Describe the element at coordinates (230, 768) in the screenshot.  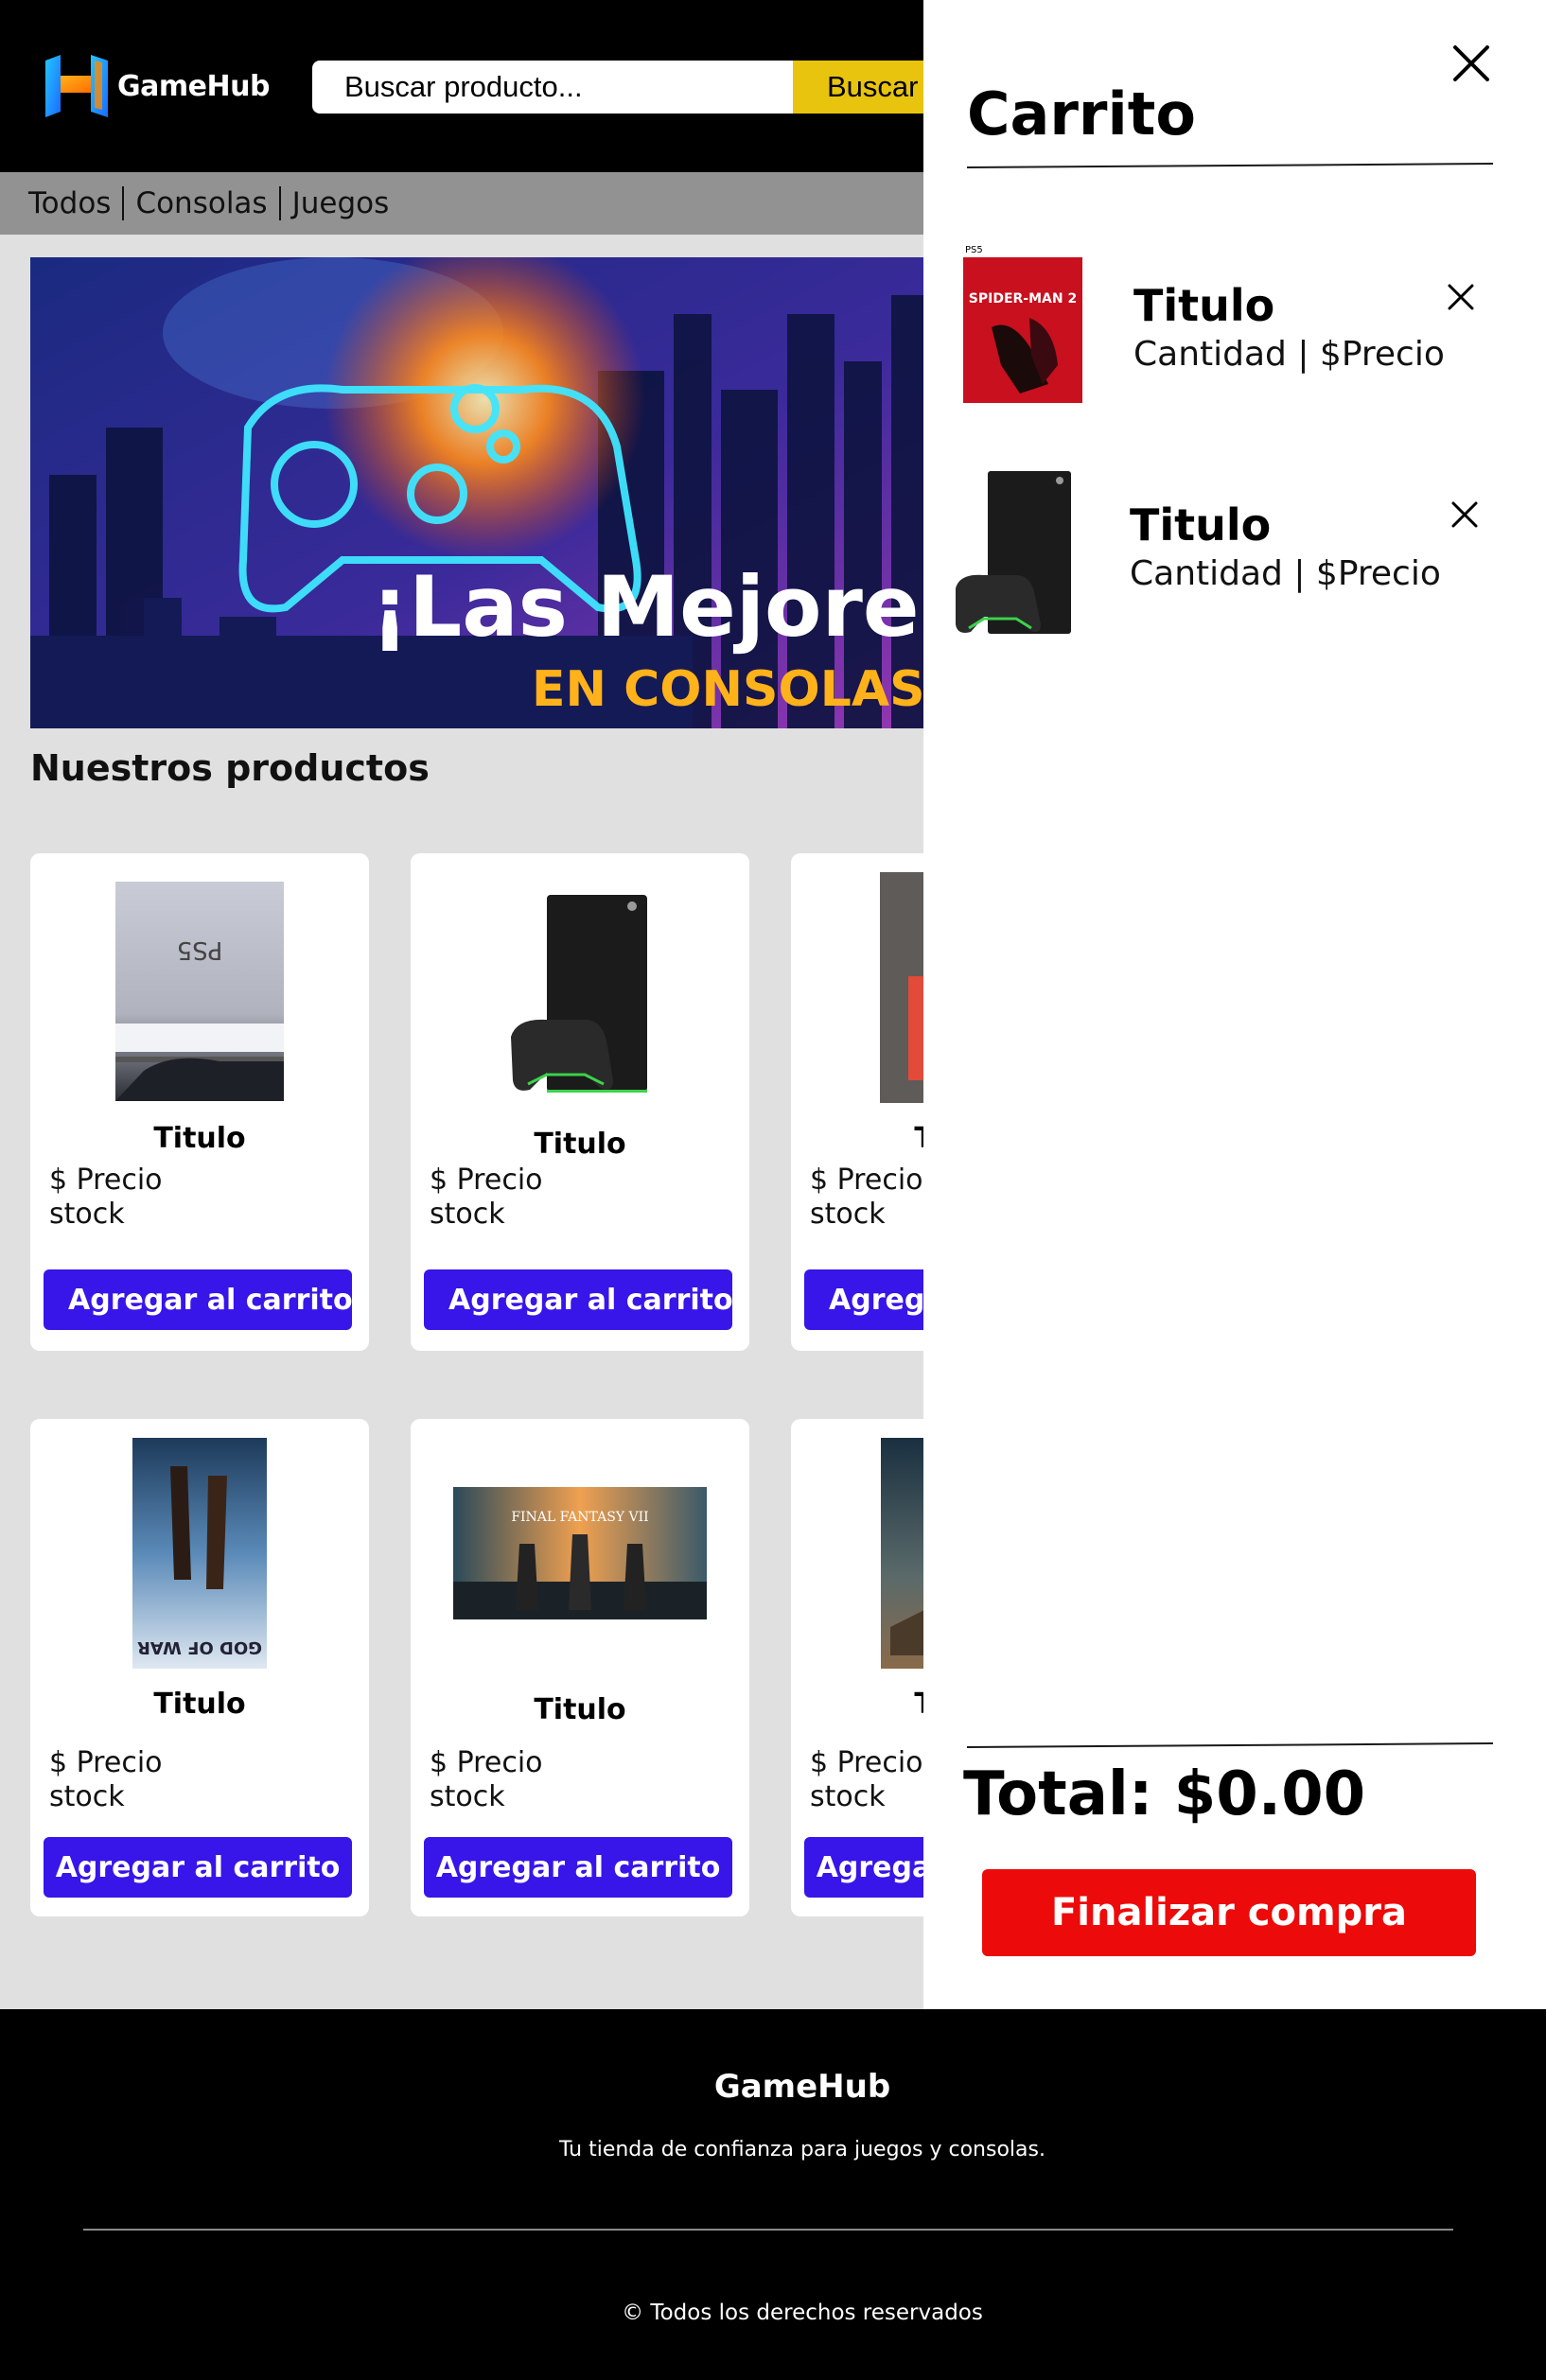
I see `section-title: Nuestros productos` at that location.